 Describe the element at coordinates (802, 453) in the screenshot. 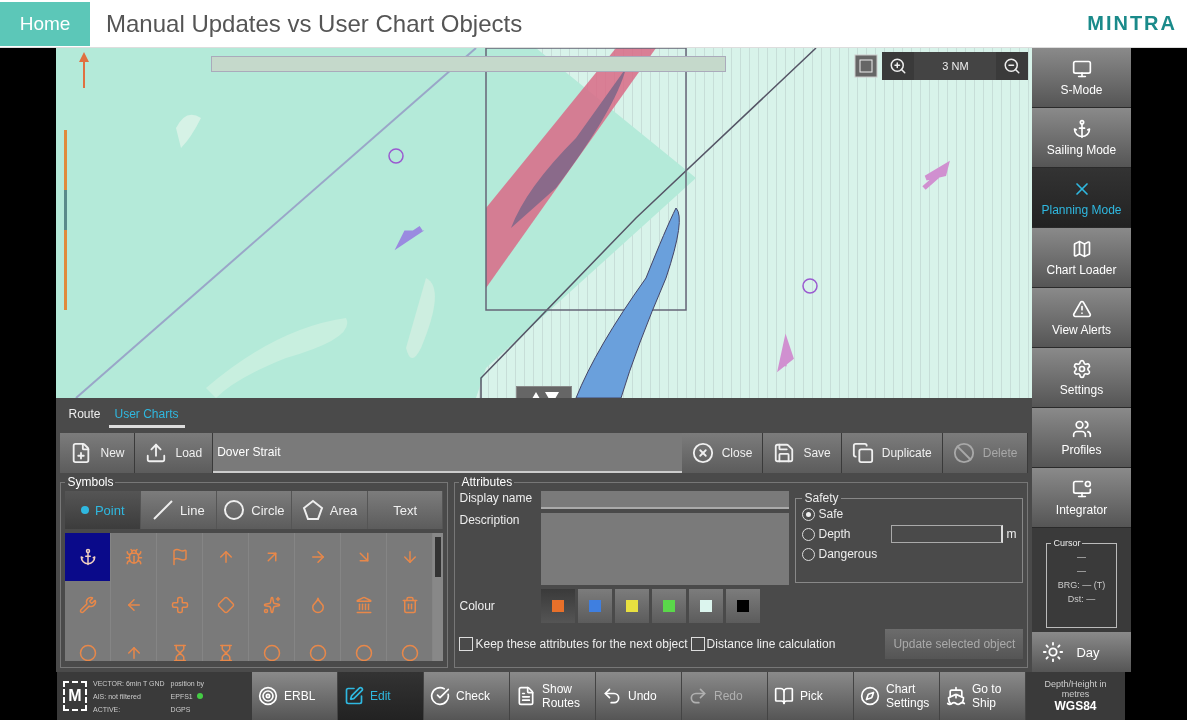

I see `chart-action-button: Save` at that location.